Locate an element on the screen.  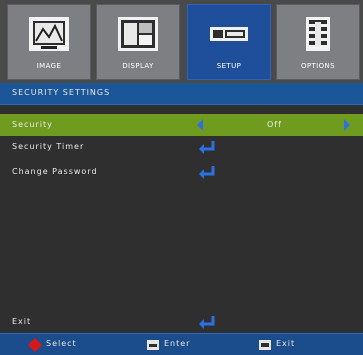
tab-setup: SETUP is located at coordinates (229, 42).